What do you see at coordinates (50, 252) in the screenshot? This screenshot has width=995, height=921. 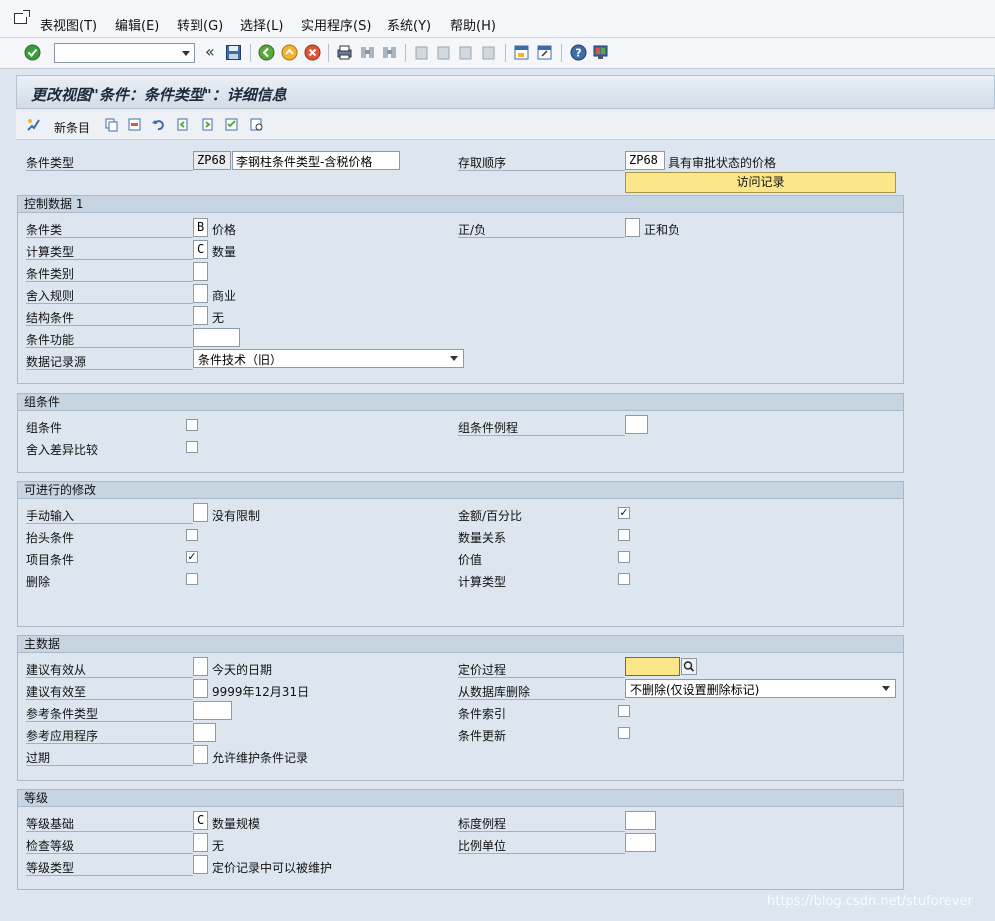 I see `calculation-type-label: 计算类型` at bounding box center [50, 252].